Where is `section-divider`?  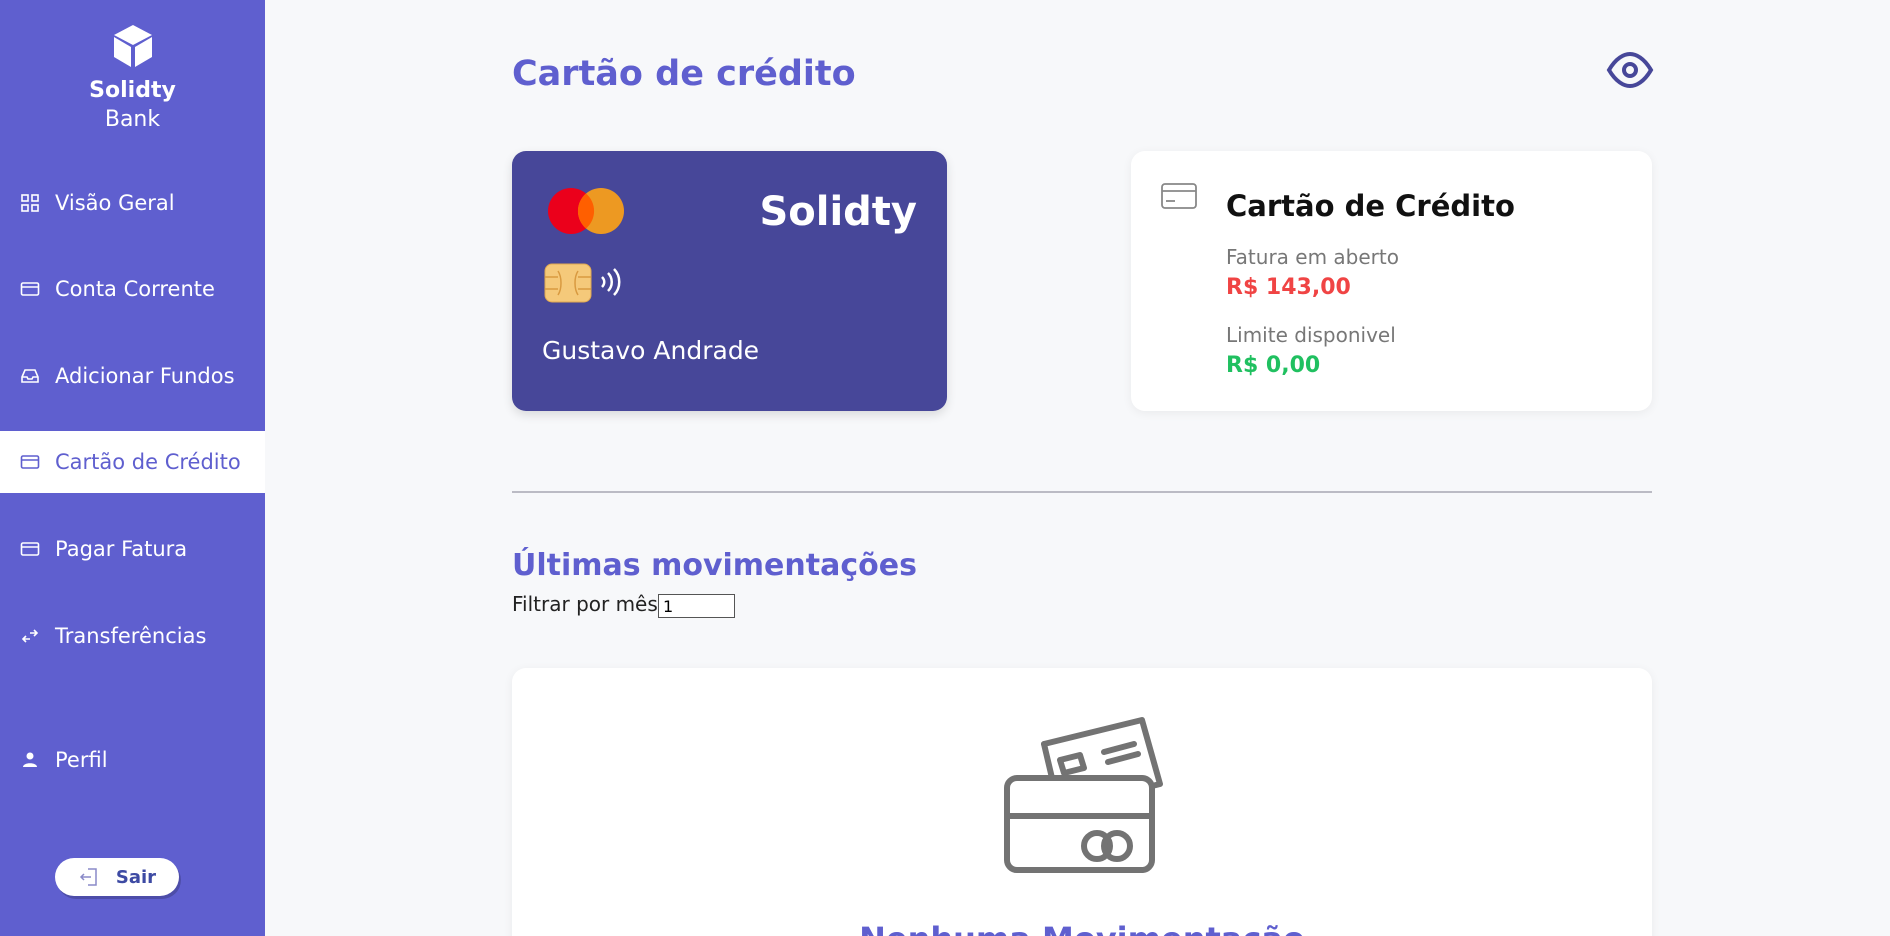
section-divider is located at coordinates (1082, 492).